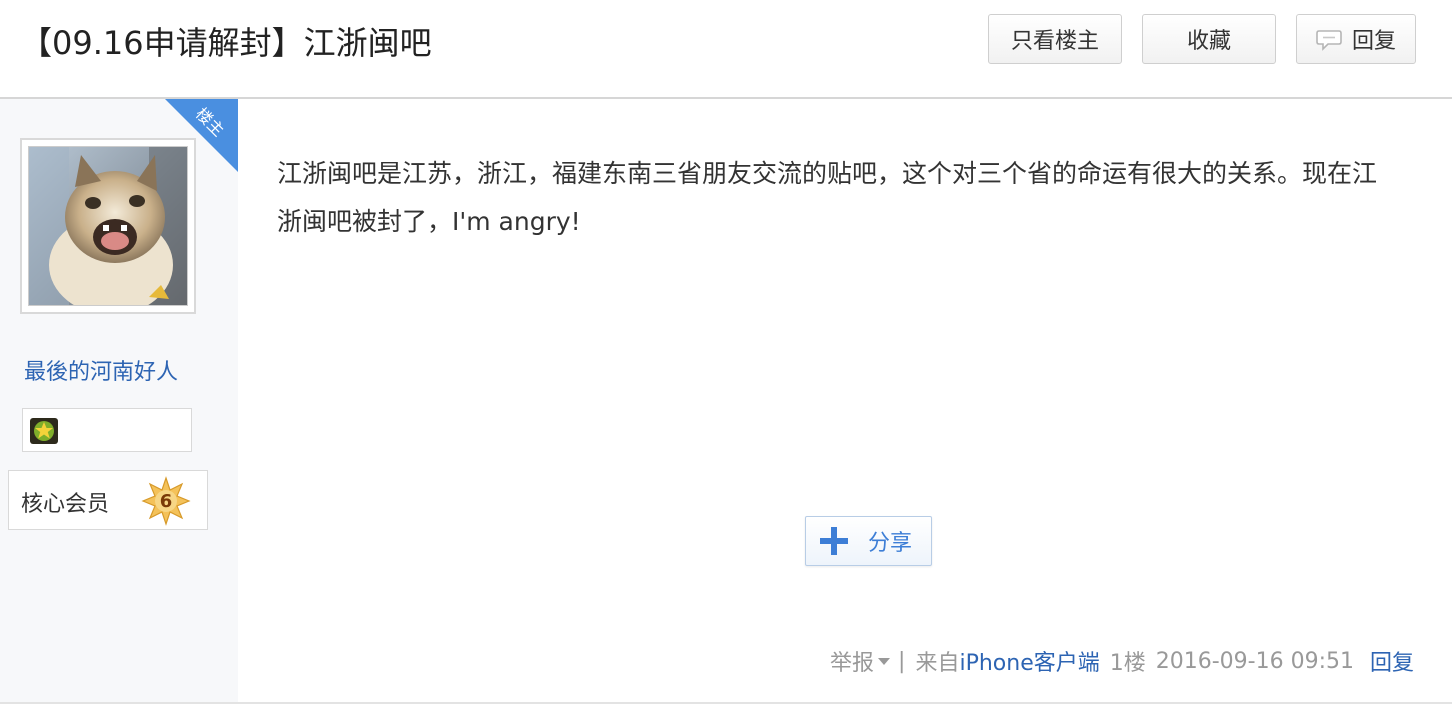 The image size is (1452, 708). Describe the element at coordinates (1054, 41) in the screenshot. I see `only-owner-label: 只看楼主` at that location.